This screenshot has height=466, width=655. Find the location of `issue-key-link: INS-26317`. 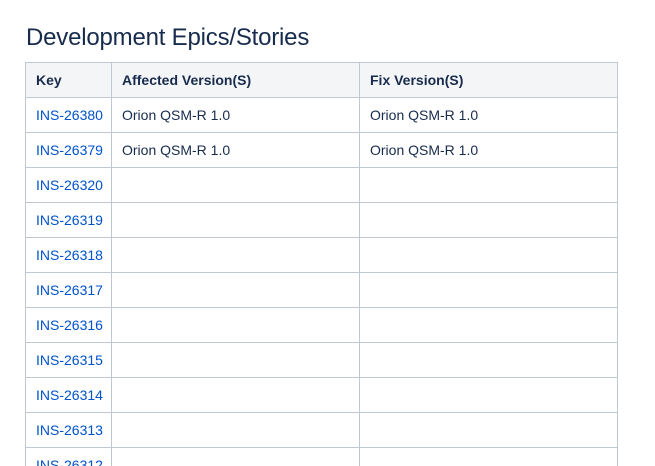

issue-key-link: INS-26317 is located at coordinates (69, 290).